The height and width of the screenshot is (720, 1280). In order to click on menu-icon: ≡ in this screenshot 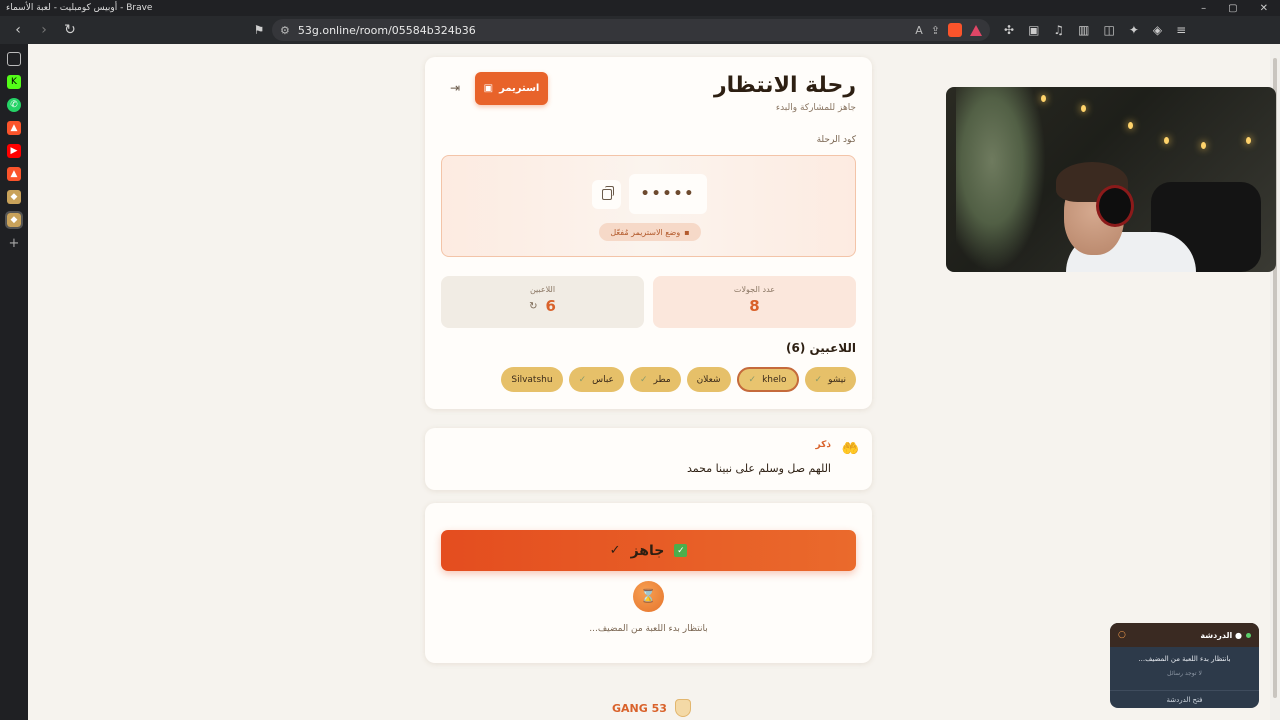, I will do `click(1181, 30)`.